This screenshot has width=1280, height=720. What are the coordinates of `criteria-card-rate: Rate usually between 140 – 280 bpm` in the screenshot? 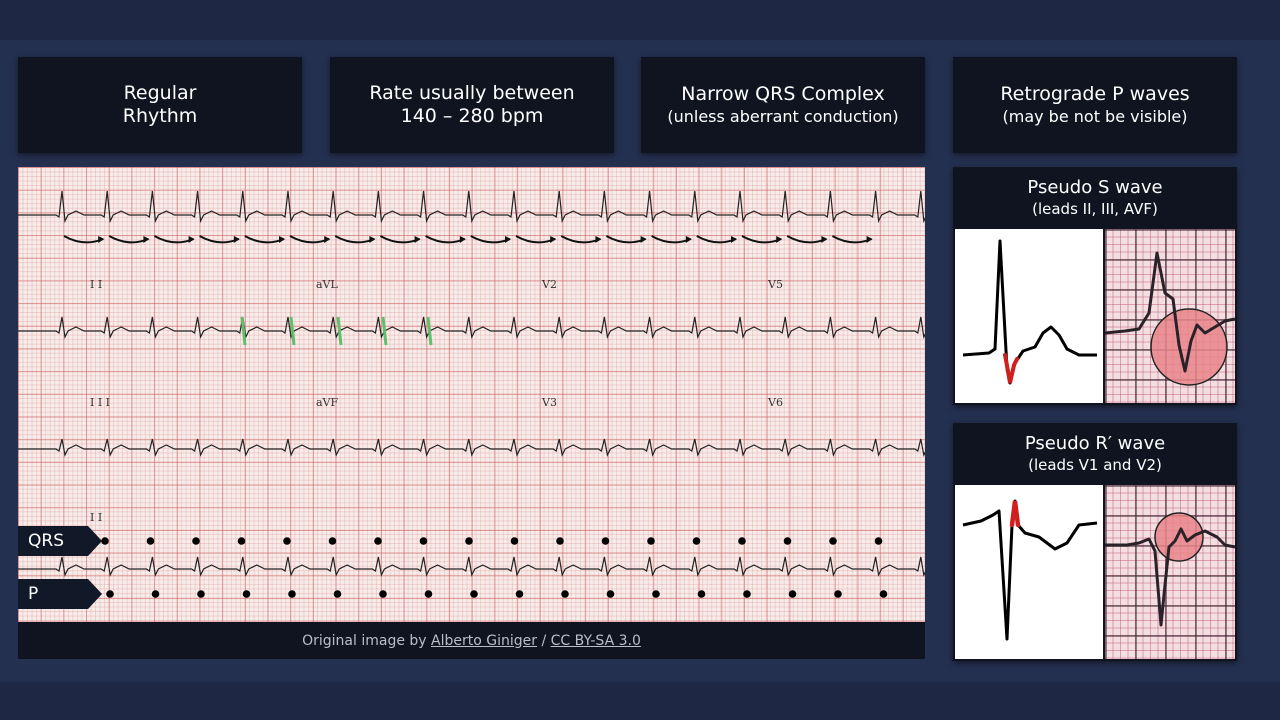 It's located at (472, 105).